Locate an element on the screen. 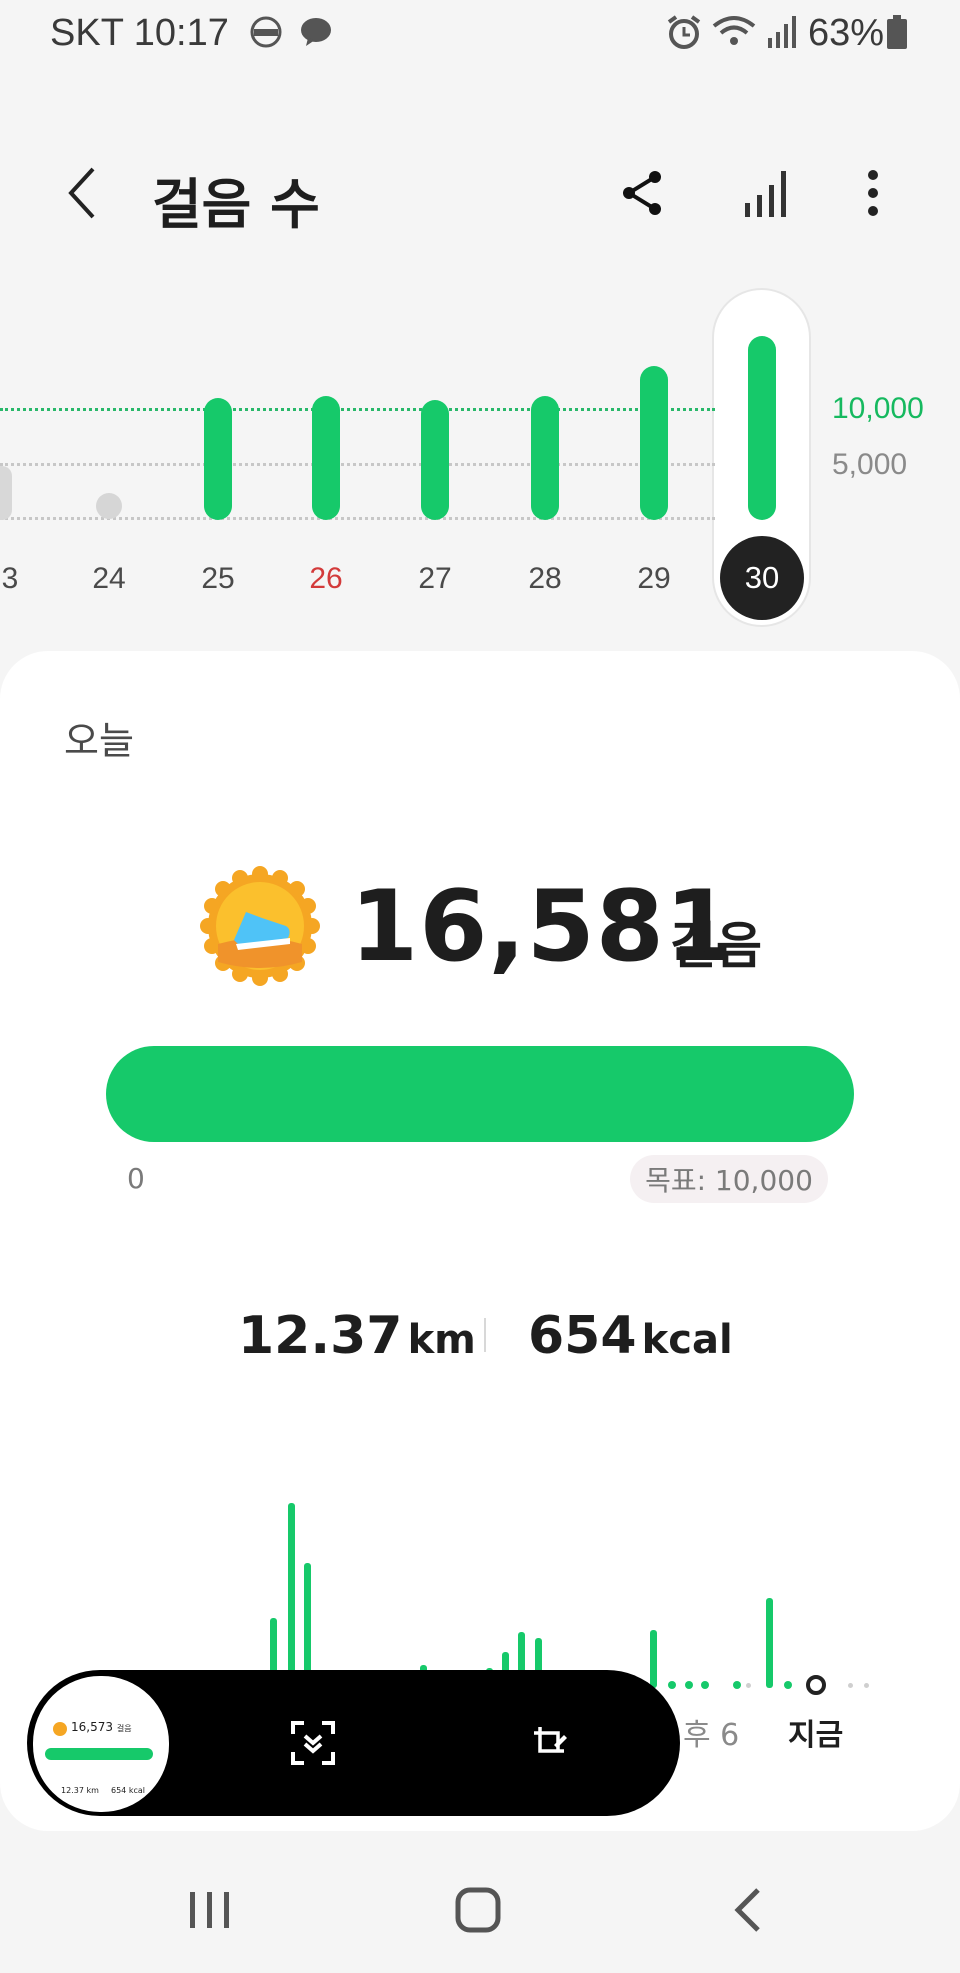 The width and height of the screenshot is (960, 1973). thumb-calories: 654 kcal is located at coordinates (128, 1790).